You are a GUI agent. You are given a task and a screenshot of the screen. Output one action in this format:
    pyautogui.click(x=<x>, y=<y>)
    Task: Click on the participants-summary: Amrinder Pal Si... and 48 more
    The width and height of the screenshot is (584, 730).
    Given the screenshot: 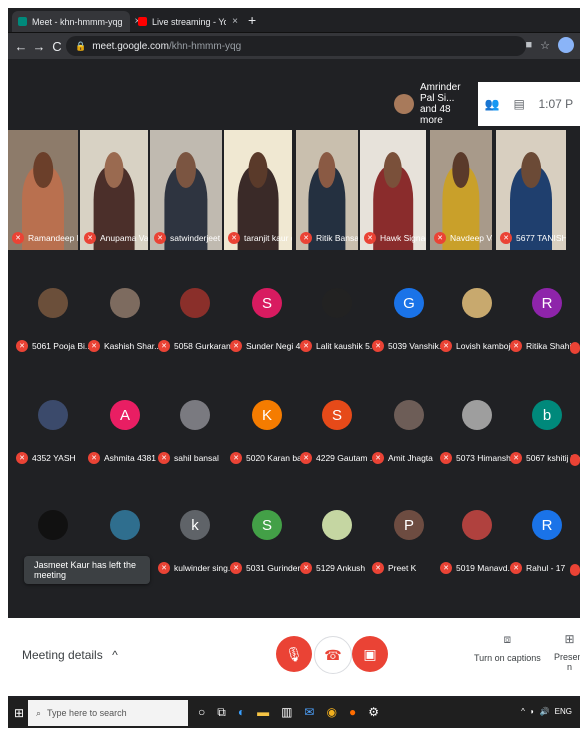 What is the action you would take?
    pyautogui.click(x=434, y=104)
    